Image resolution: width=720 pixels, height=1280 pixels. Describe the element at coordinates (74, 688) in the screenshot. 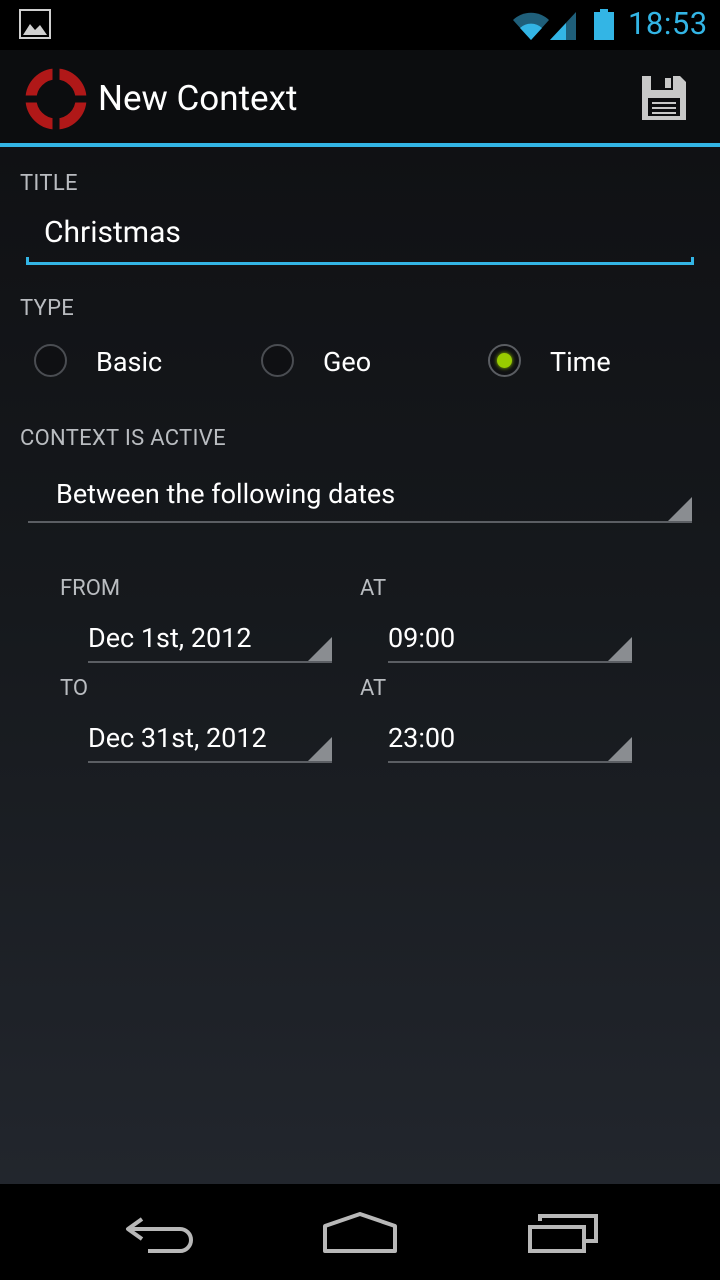

I see `to-label: TO` at that location.